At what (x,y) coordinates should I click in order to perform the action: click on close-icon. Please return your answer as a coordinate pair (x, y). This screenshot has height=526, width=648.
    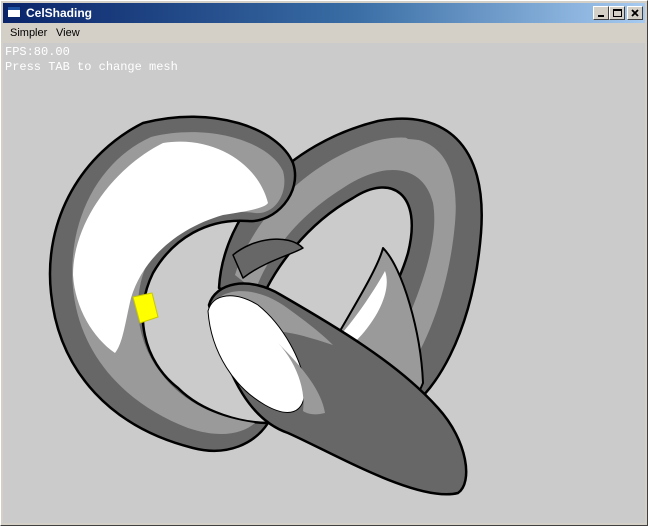
    Looking at the image, I should click on (635, 13).